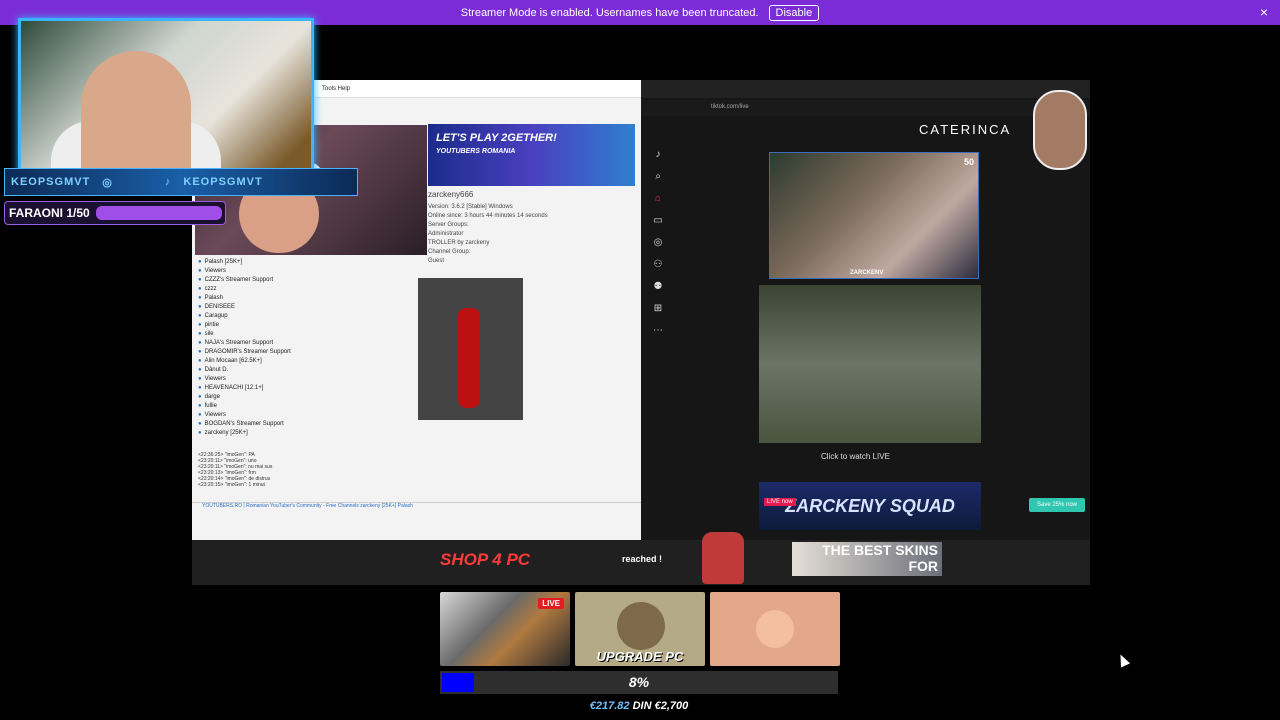 This screenshot has width=1280, height=720. Describe the element at coordinates (303, 316) in the screenshot. I see `tree-item: Caragup` at that location.